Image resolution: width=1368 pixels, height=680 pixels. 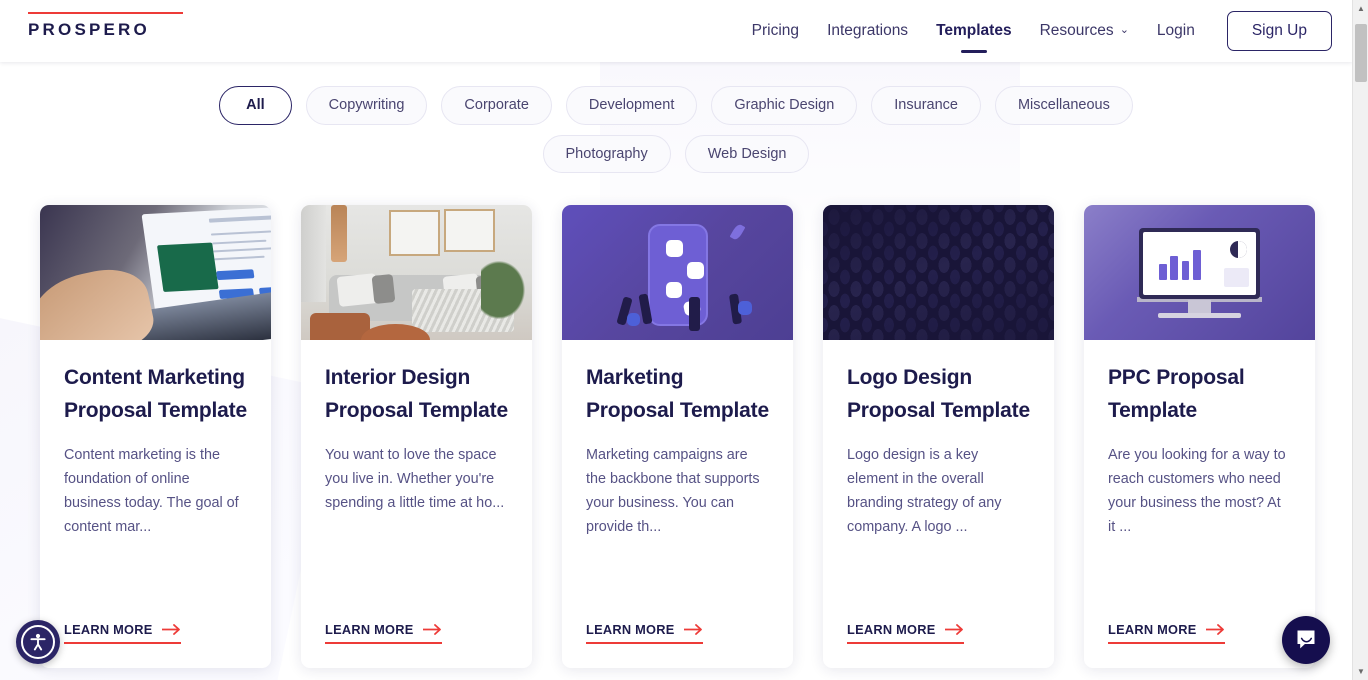 What do you see at coordinates (606, 153) in the screenshot?
I see `filter-pill-photography: Photography` at bounding box center [606, 153].